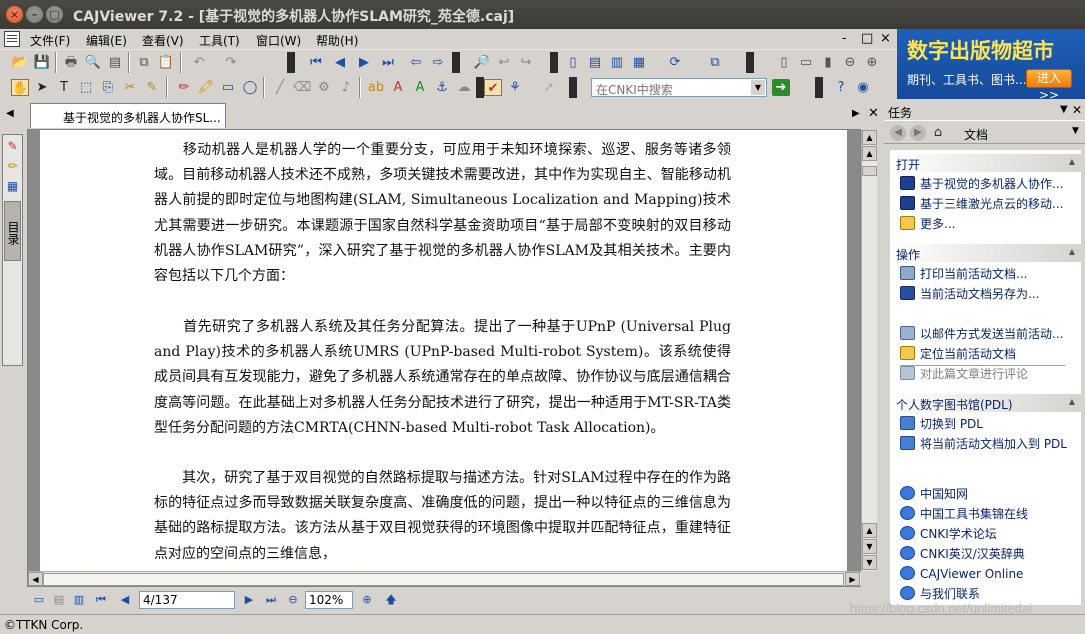 This screenshot has height=634, width=1085. I want to click on single-page-icon: ▯, so click(573, 62).